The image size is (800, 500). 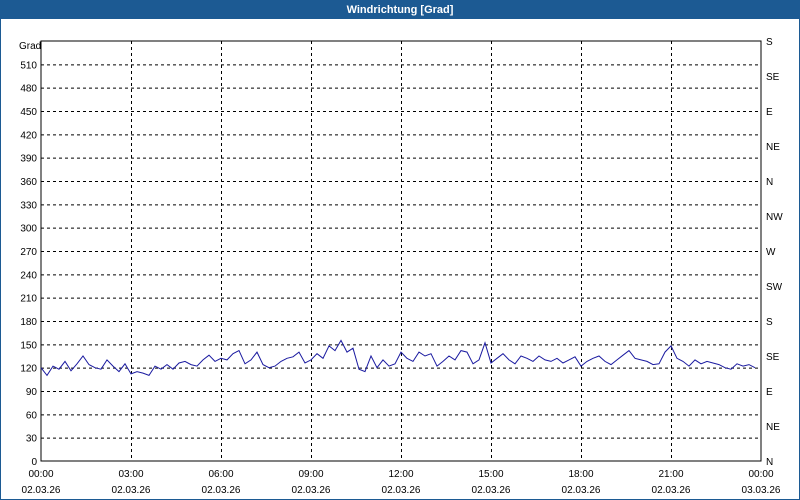 What do you see at coordinates (580, 474) in the screenshot?
I see `x-tick-time: 18:00` at bounding box center [580, 474].